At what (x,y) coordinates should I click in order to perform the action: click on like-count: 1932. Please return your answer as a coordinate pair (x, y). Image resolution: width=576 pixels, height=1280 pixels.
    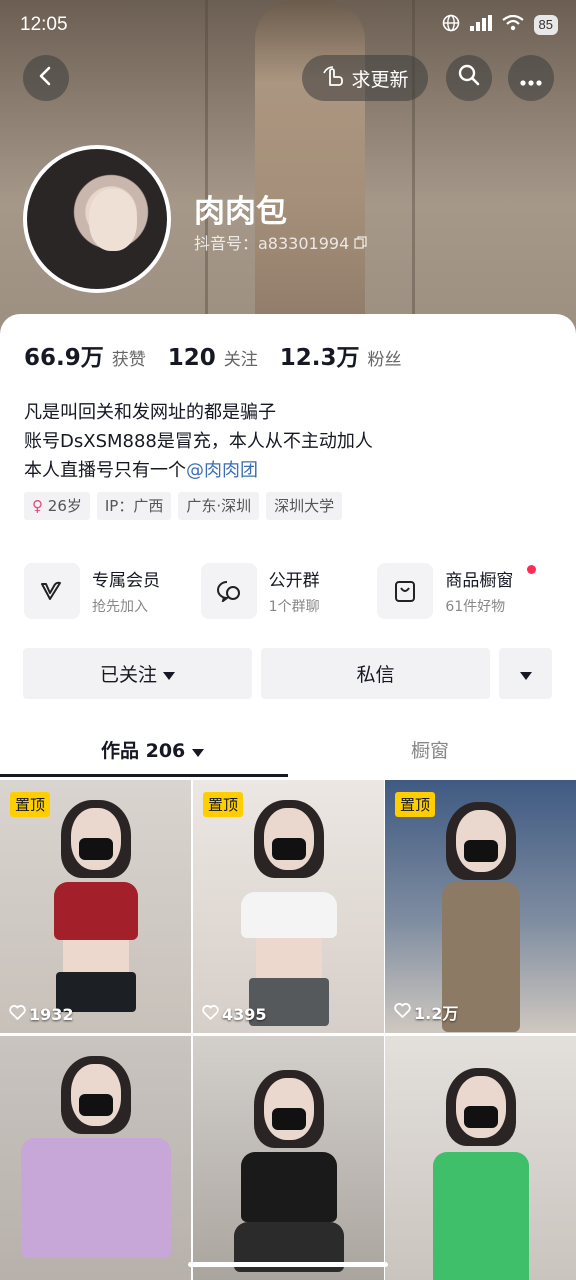
    Looking at the image, I should click on (41, 1014).